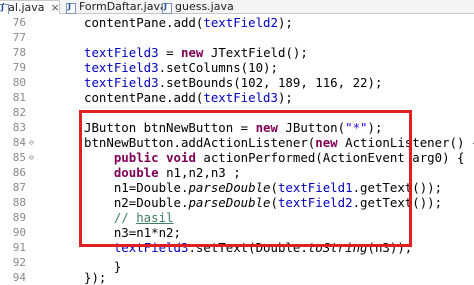  Describe the element at coordinates (19, 202) in the screenshot. I see `line-number: 88` at that location.